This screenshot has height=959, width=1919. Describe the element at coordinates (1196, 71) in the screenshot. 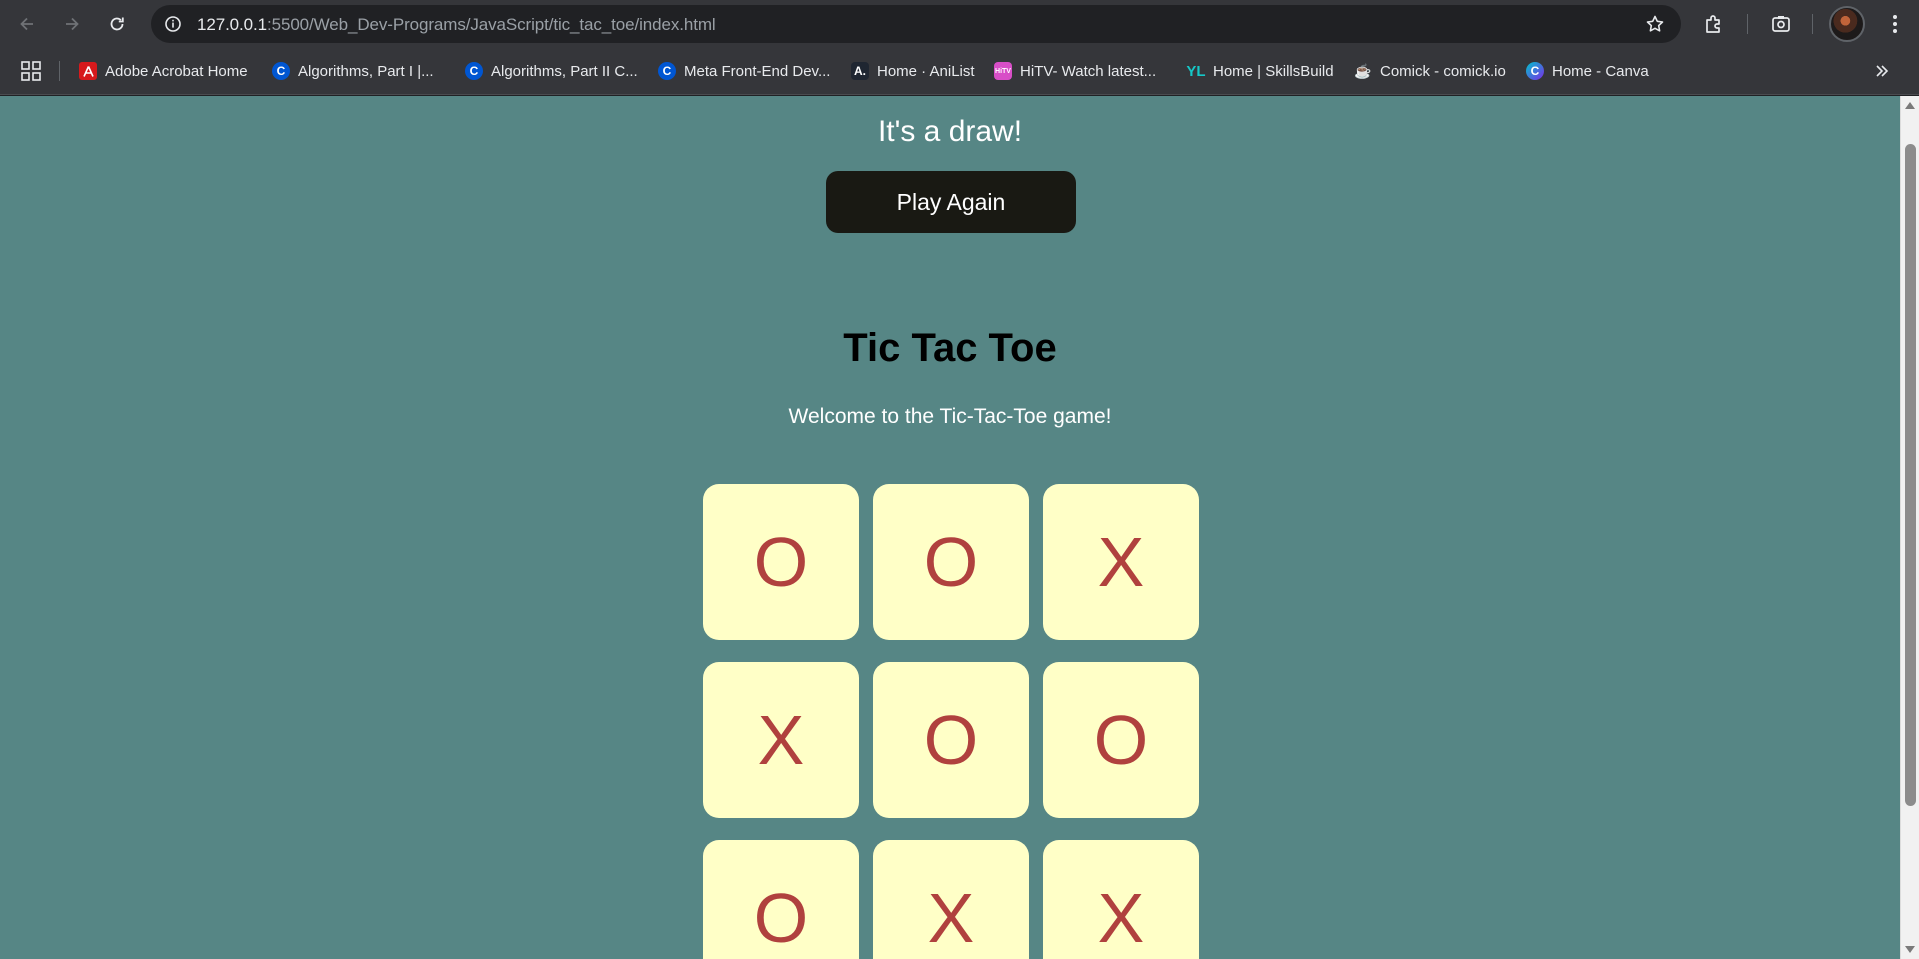

I see `skillsbuild-icon: YL` at that location.